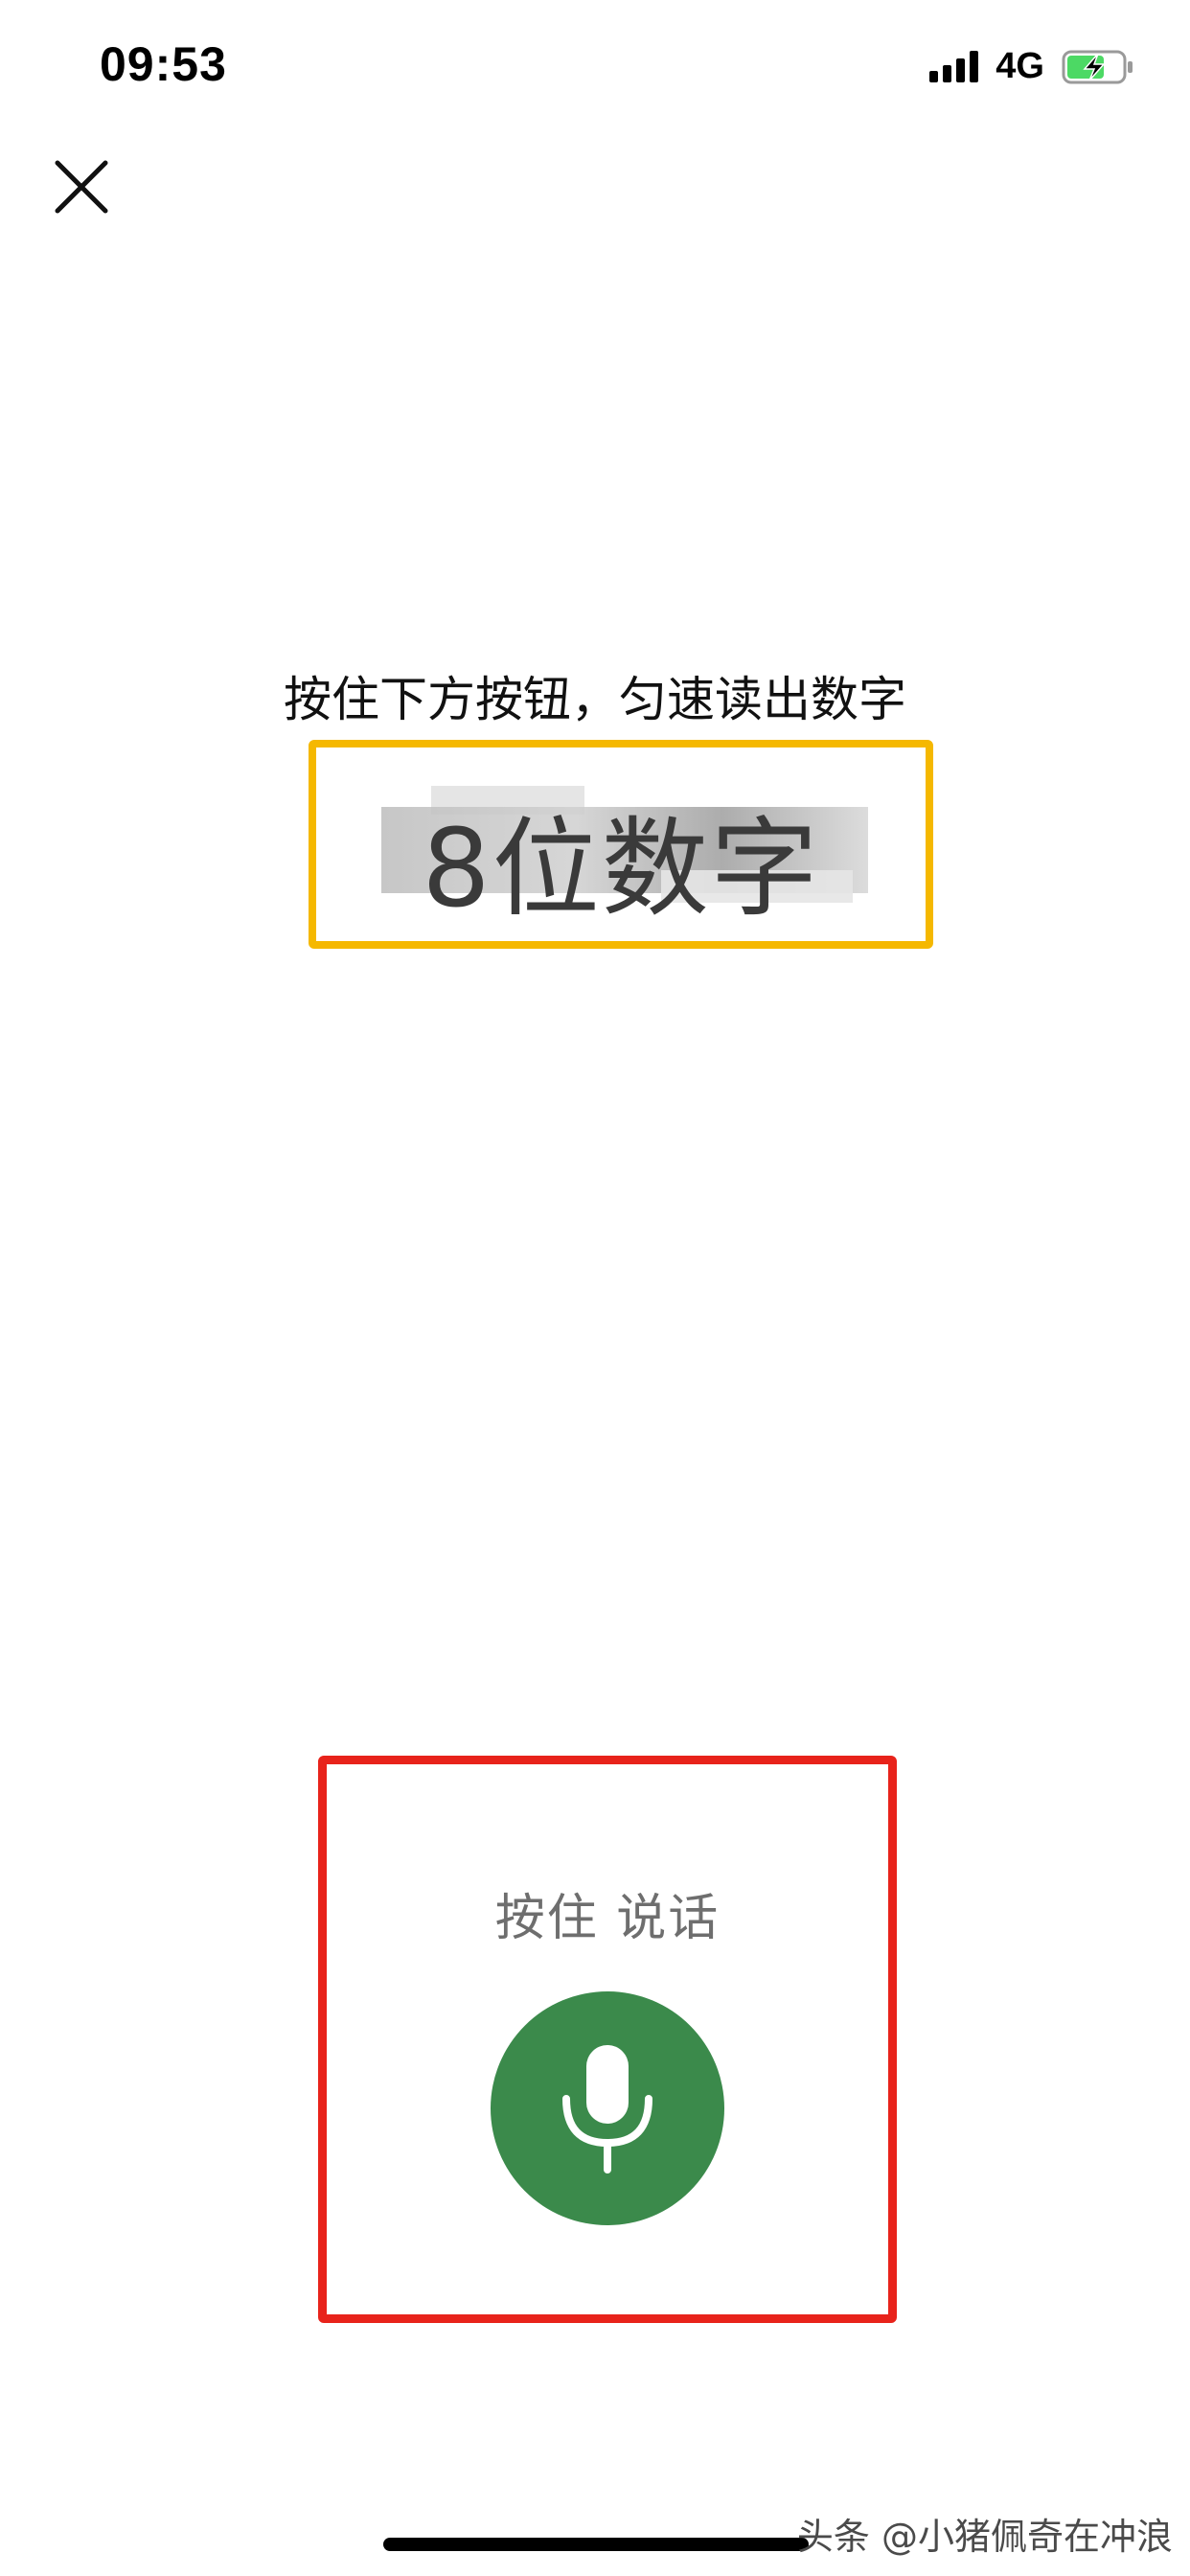 The height and width of the screenshot is (2576, 1190). I want to click on signal-icon, so click(954, 66).